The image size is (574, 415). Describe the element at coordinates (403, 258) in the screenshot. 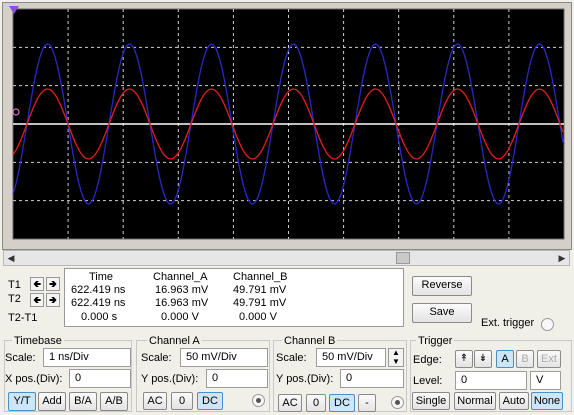

I see `scroll-thumb` at that location.